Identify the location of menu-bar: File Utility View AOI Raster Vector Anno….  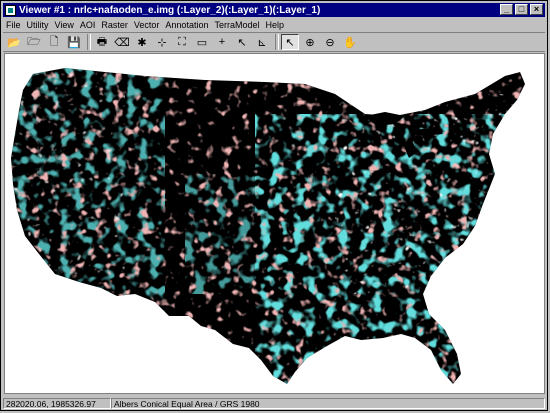
(274, 24).